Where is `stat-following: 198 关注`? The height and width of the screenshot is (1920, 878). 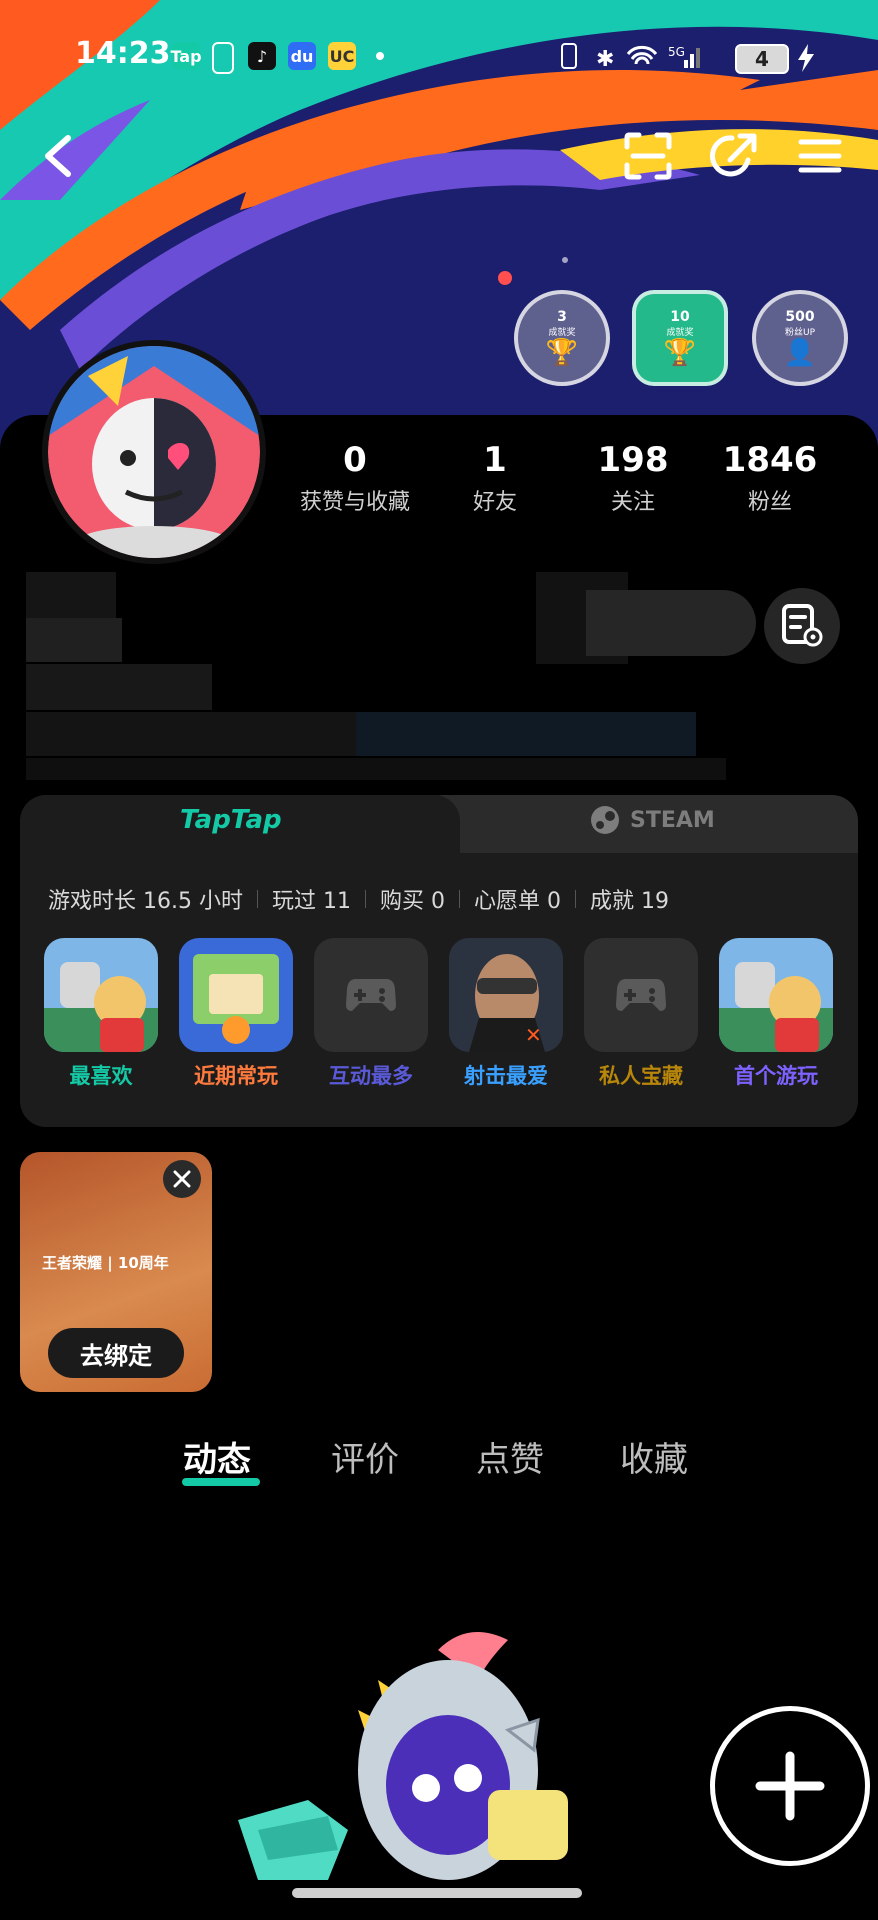 stat-following: 198 关注 is located at coordinates (633, 478).